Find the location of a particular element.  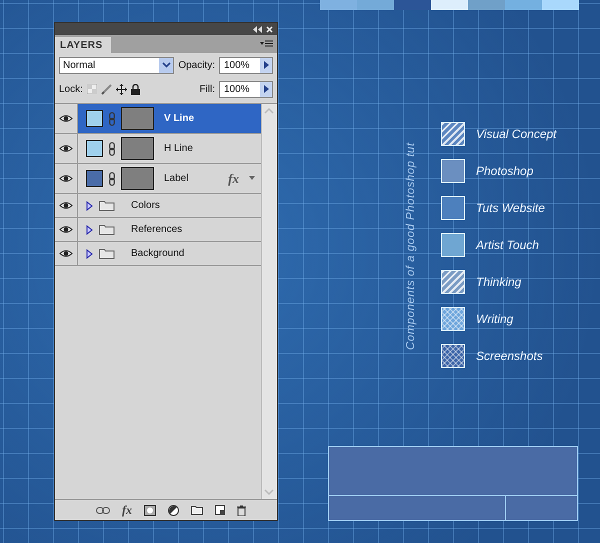

new-layer-icon is located at coordinates (220, 510).